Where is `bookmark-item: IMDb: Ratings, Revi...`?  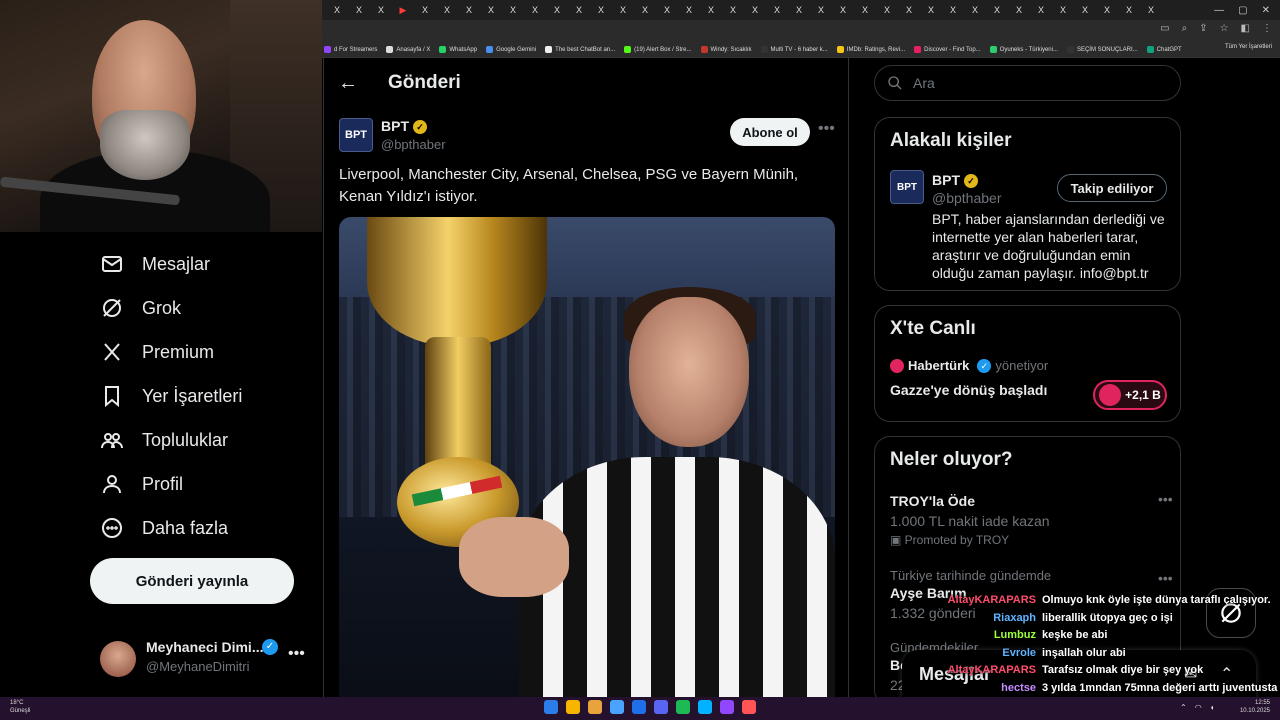
bookmark-item: IMDb: Ratings, Revi... is located at coordinates (870, 49).